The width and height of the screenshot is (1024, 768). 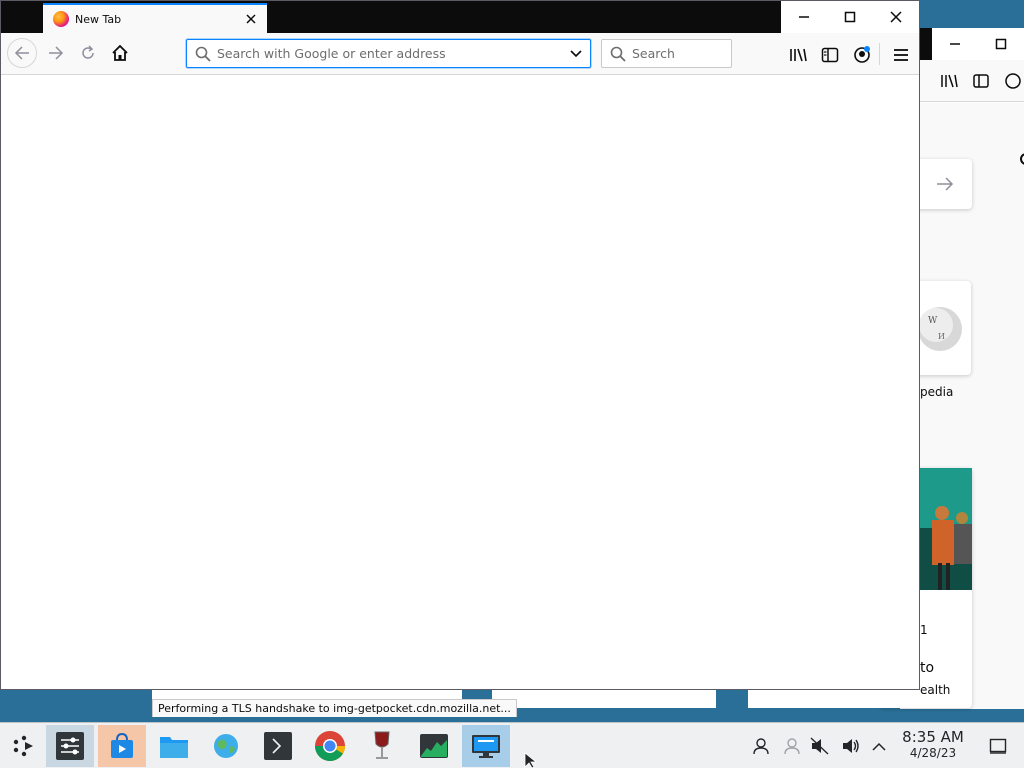 I want to click on story-image, so click(x=946, y=529).